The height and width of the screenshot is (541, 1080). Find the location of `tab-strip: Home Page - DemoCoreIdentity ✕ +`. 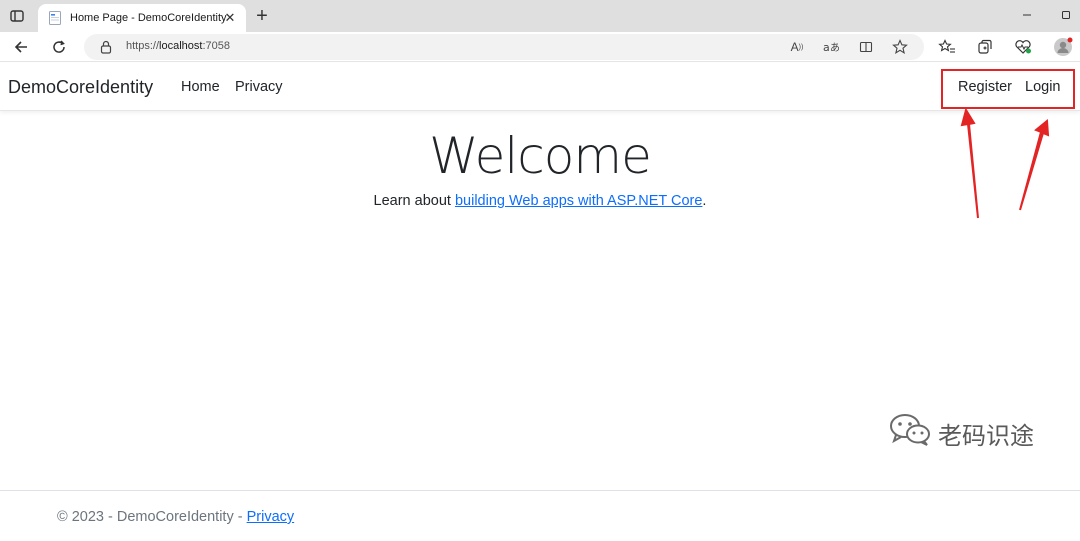

tab-strip: Home Page - DemoCoreIdentity ✕ + is located at coordinates (540, 16).